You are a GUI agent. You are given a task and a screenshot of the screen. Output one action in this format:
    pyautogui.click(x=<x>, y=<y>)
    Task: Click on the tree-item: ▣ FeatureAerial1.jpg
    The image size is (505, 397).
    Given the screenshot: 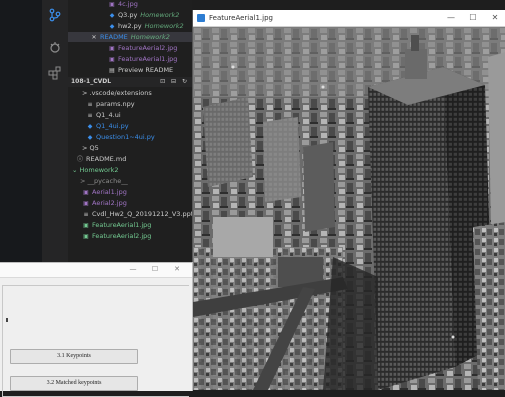 What is the action you would take?
    pyautogui.click(x=109, y=225)
    